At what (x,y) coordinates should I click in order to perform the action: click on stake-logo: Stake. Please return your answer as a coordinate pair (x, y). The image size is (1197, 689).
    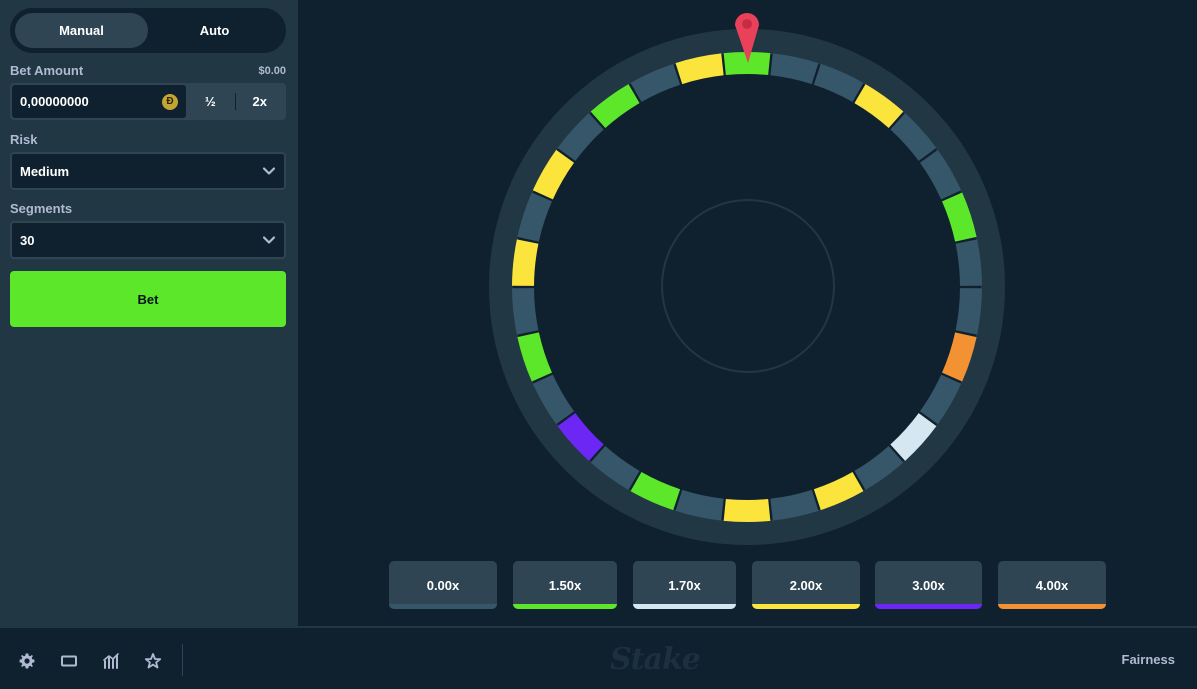
    Looking at the image, I should click on (655, 659).